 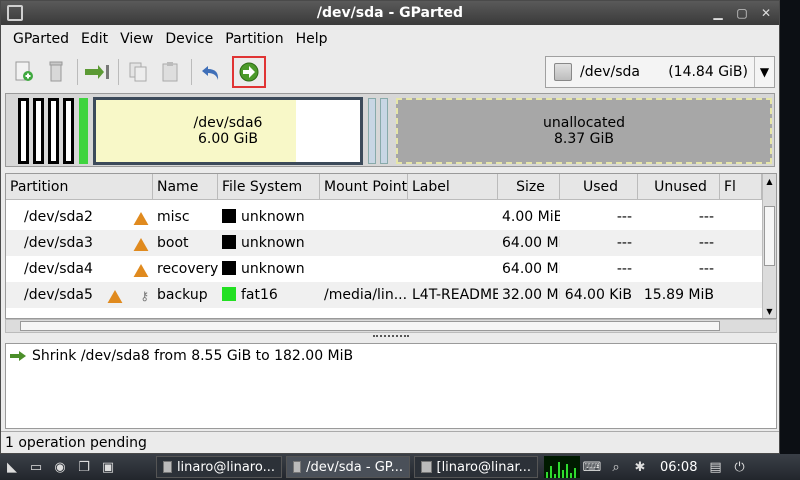 I want to click on menu-partition: Partition, so click(x=254, y=39).